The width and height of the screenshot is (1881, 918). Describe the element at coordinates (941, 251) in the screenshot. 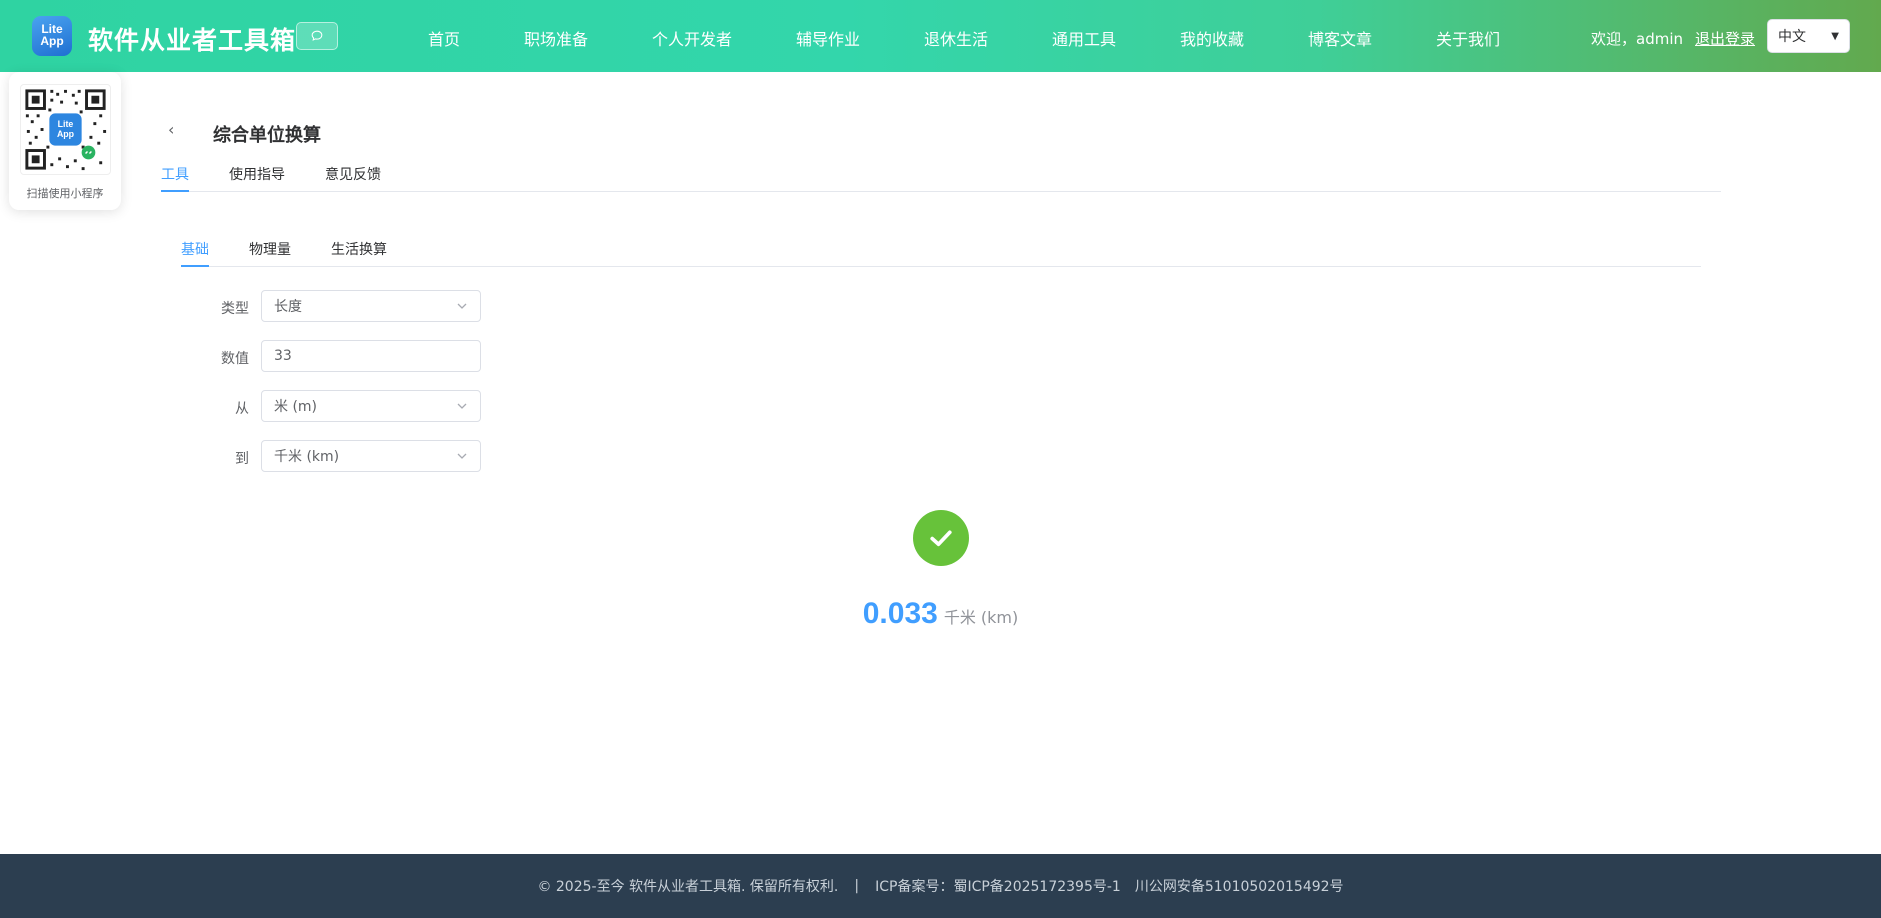

I see `converter-category-tabs: 基础 物理量 生活换算` at that location.